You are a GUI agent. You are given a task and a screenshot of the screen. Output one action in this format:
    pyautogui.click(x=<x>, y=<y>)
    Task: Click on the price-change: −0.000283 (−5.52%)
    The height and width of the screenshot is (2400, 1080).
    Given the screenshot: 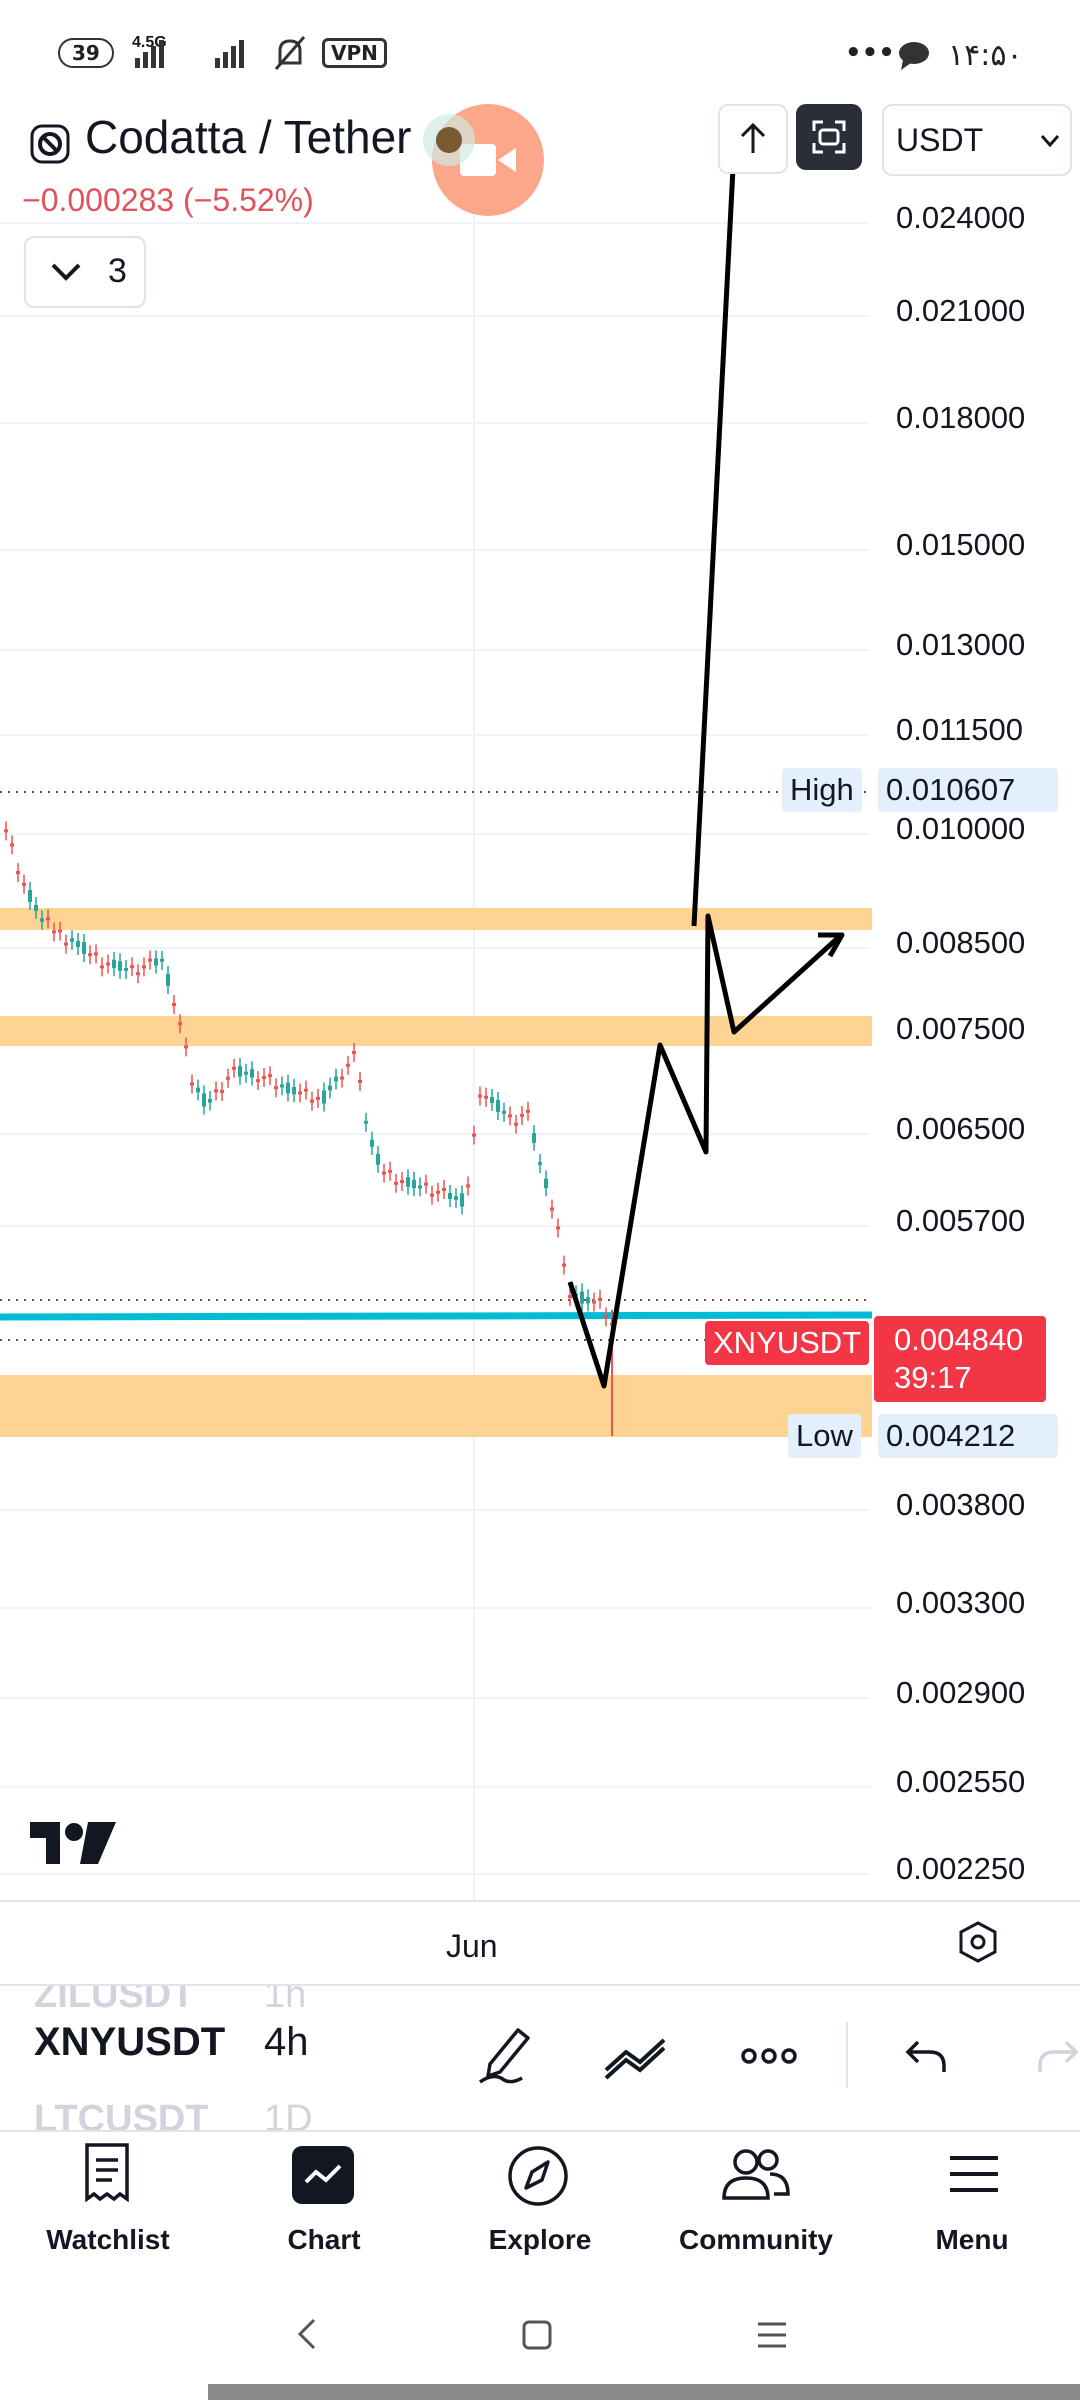 What is the action you would take?
    pyautogui.click(x=168, y=200)
    